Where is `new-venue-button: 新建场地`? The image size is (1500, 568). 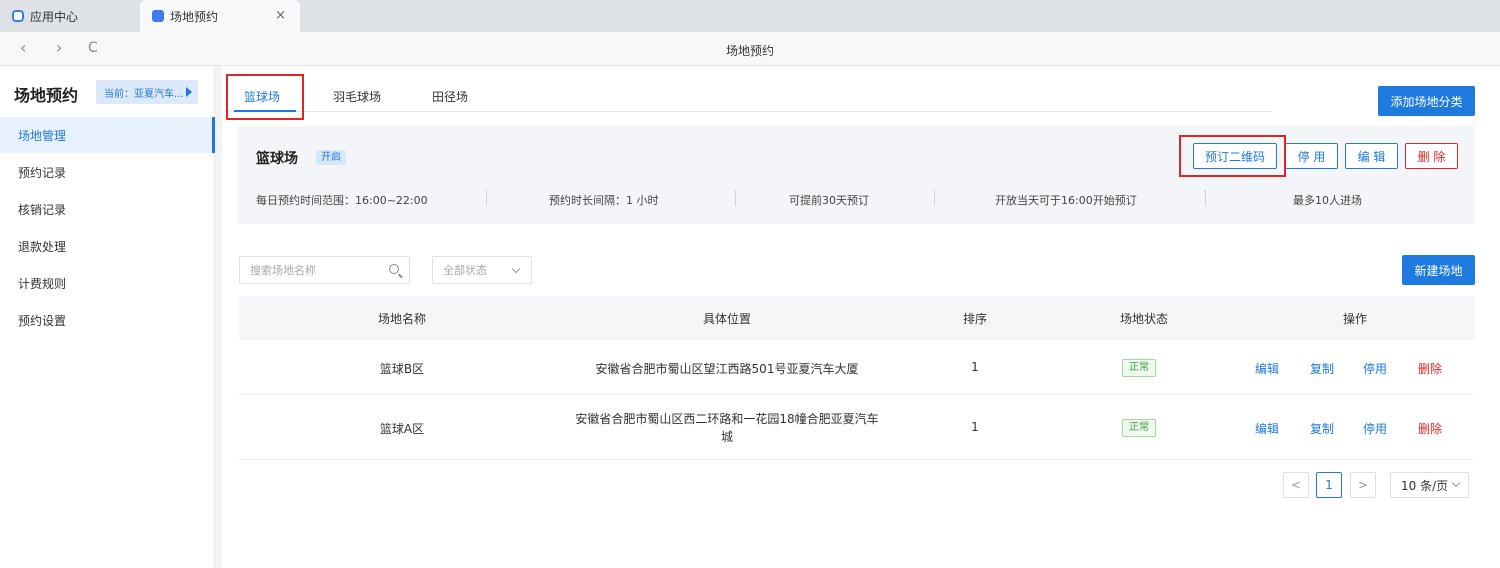 new-venue-button: 新建场地 is located at coordinates (1438, 270).